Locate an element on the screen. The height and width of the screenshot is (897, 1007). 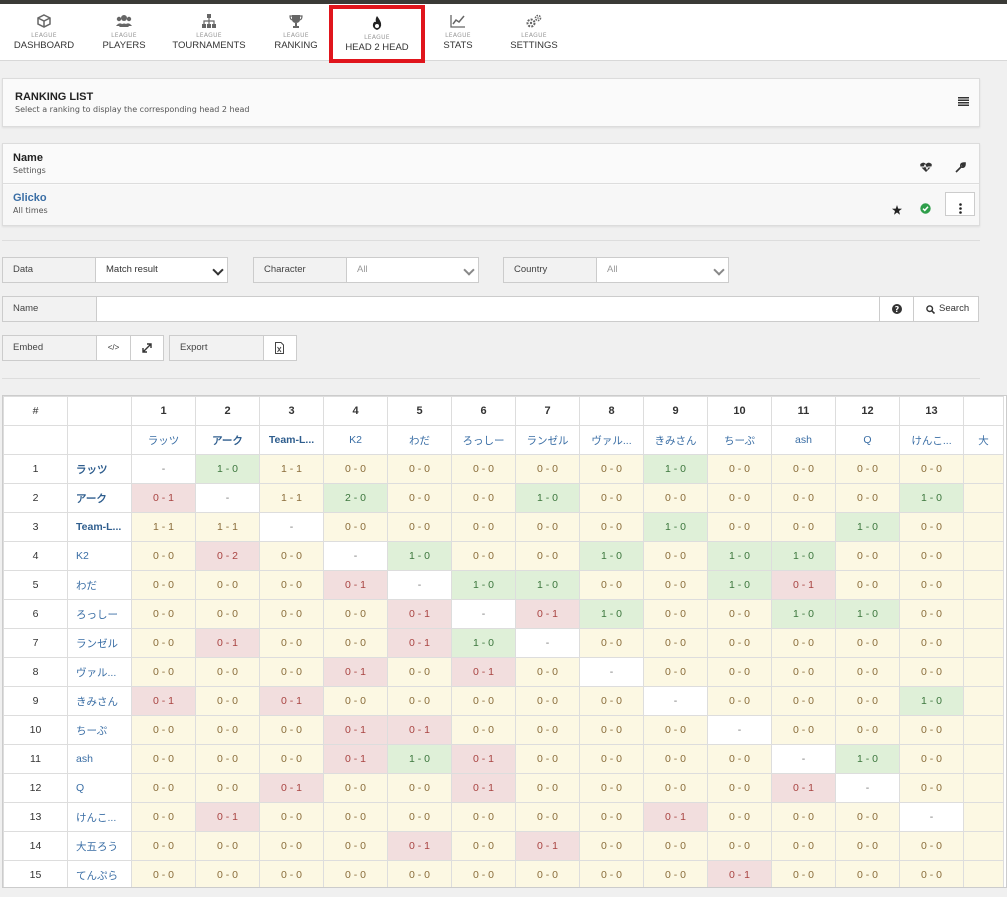
row-options-button is located at coordinates (960, 204).